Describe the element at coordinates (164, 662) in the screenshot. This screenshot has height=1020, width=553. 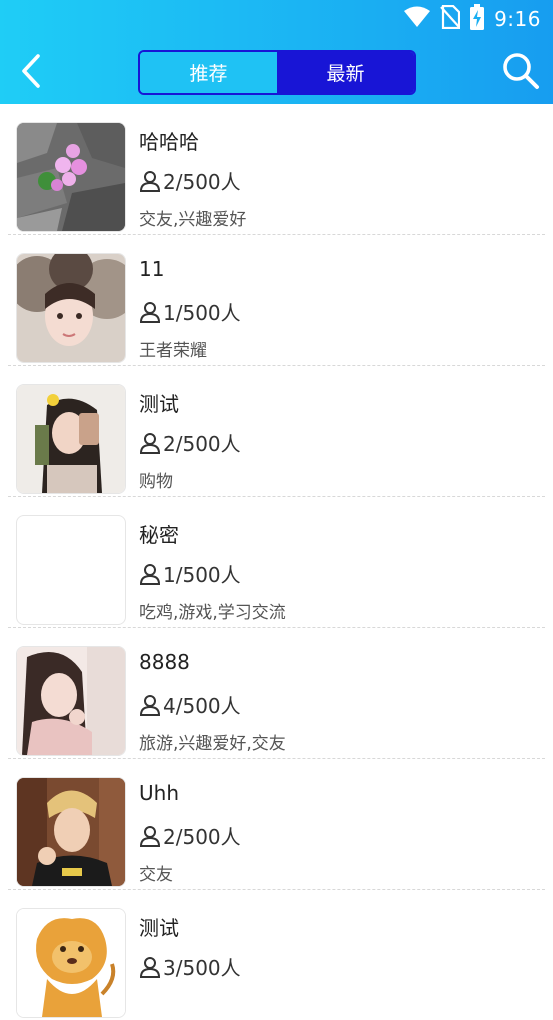
I see `room-name: 8888` at that location.